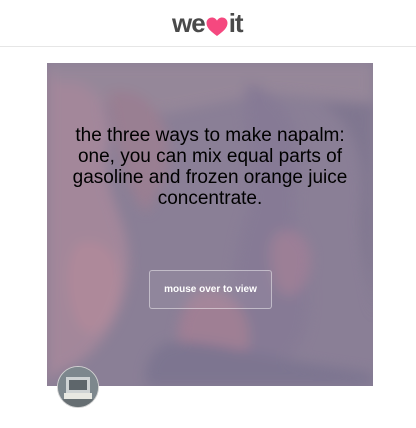 This screenshot has height=428, width=416. I want to click on weheartit-logo: we it, so click(208, 22).